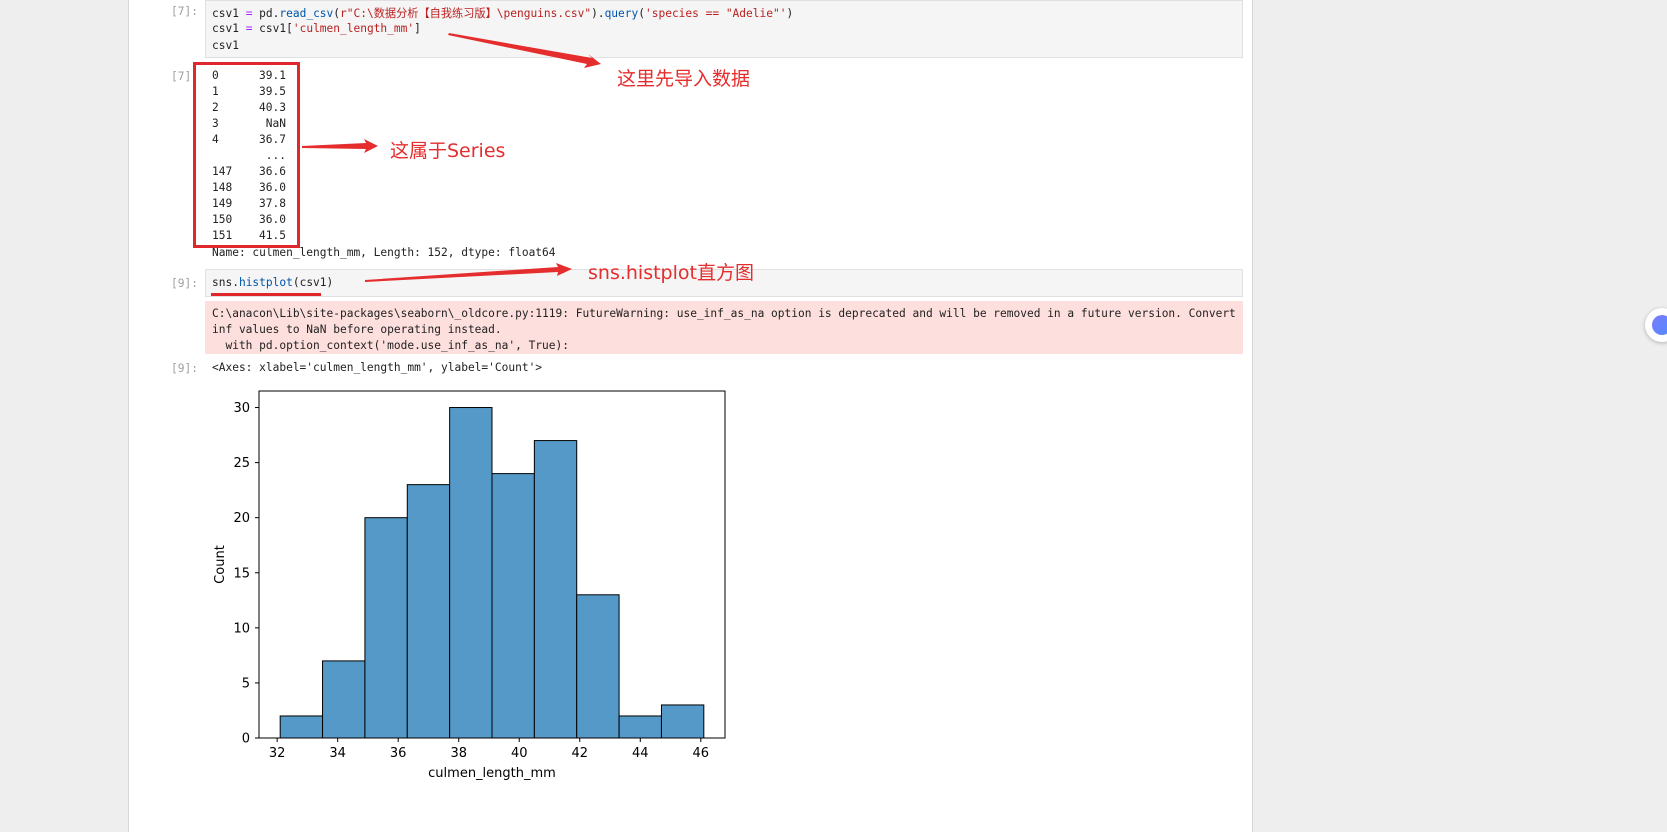  I want to click on code-token: 'species == "Adelie"', so click(716, 13).